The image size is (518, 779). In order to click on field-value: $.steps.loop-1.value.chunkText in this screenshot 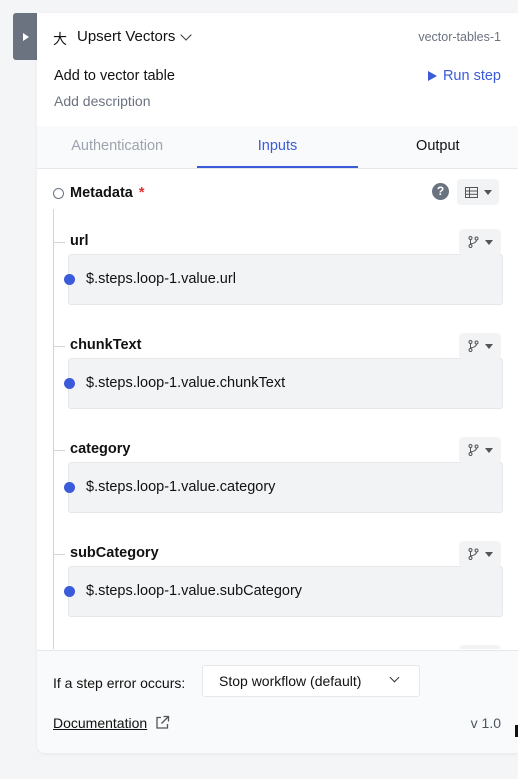, I will do `click(185, 383)`.